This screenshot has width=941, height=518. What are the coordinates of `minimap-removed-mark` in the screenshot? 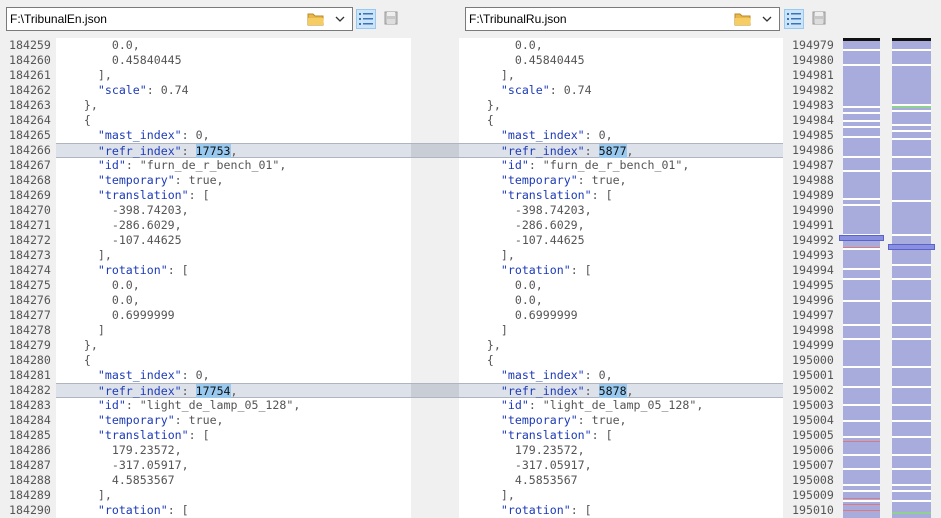 It's located at (861, 498).